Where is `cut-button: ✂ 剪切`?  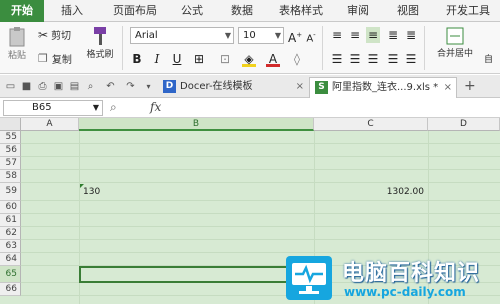 cut-button: ✂ 剪切 is located at coordinates (55, 35).